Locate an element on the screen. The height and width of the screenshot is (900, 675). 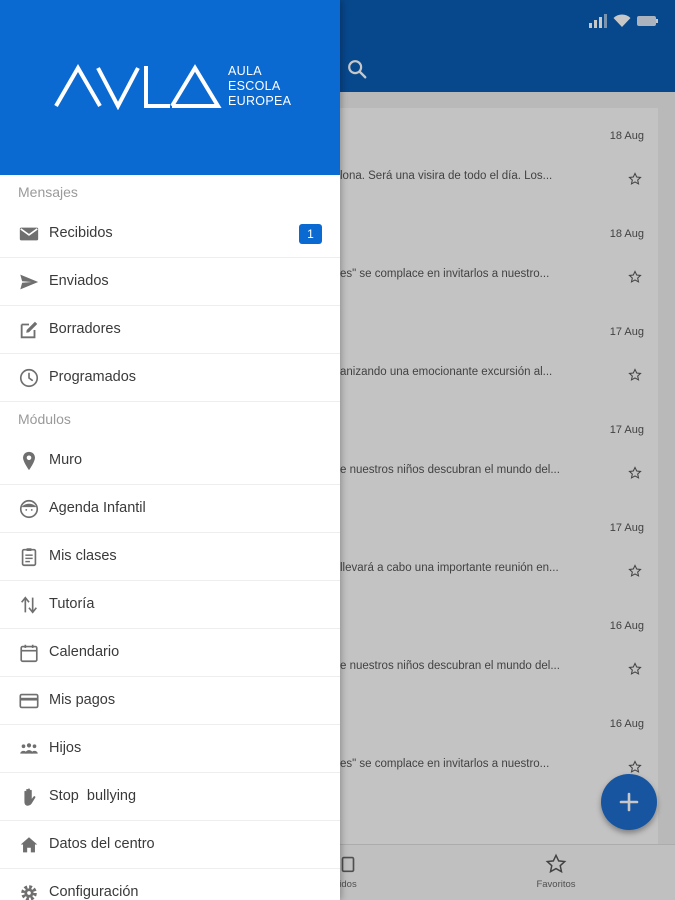
menu-item-label: Mis clases is located at coordinates (83, 556).